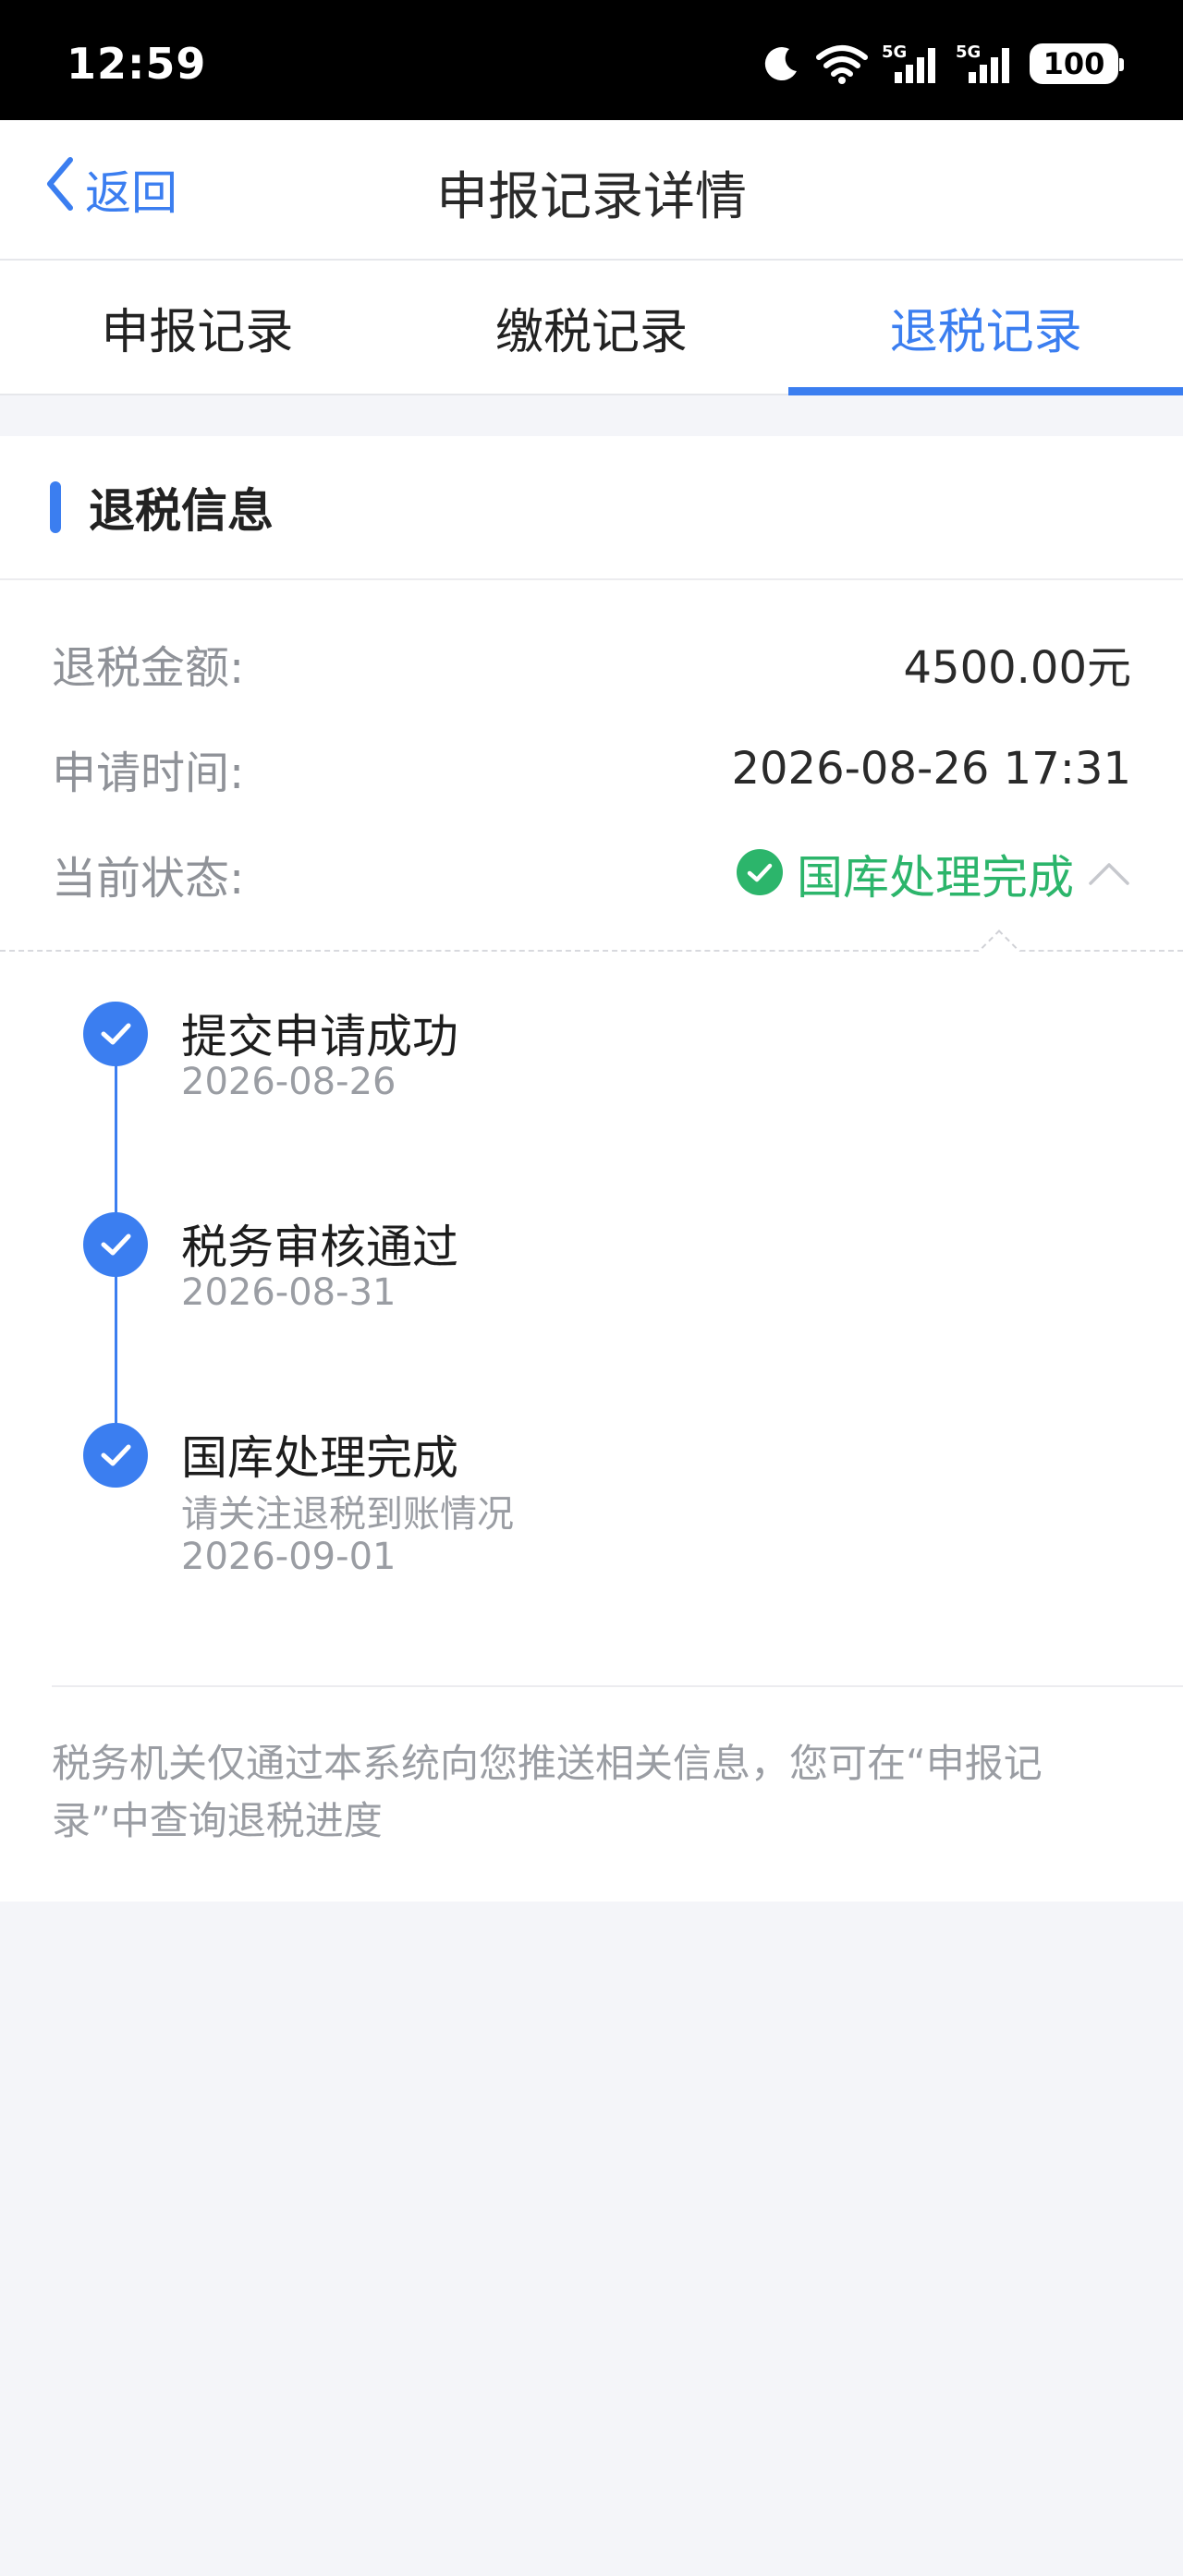 This screenshot has width=1183, height=2576. What do you see at coordinates (1077, 63) in the screenshot?
I see `battery-indicator: 100` at bounding box center [1077, 63].